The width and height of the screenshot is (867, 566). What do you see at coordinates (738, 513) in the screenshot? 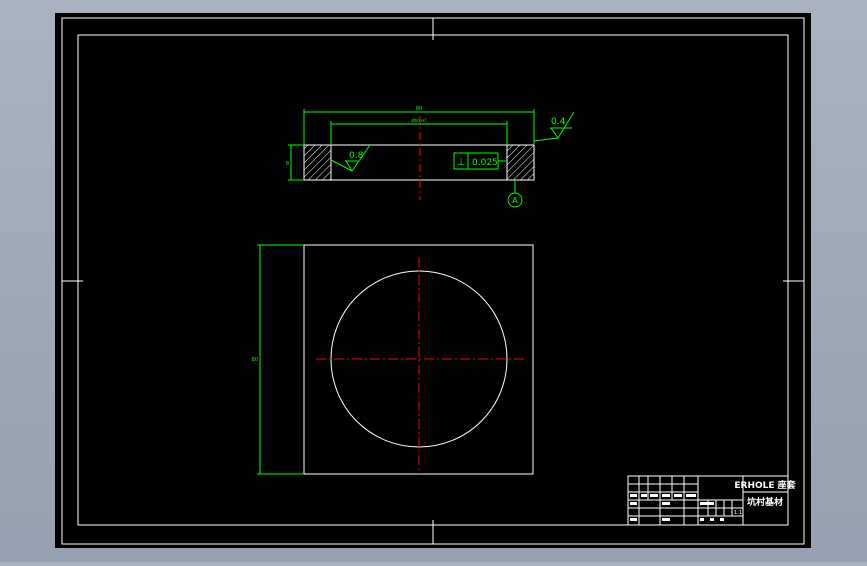
I see `title-scale: 1:1` at bounding box center [738, 513].